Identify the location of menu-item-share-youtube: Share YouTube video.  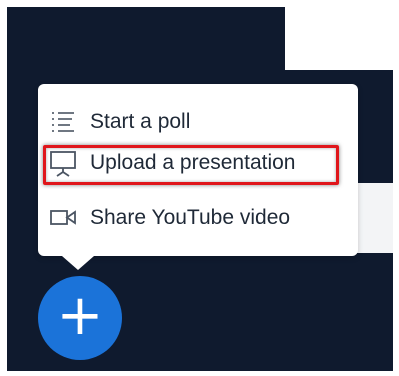
(198, 218).